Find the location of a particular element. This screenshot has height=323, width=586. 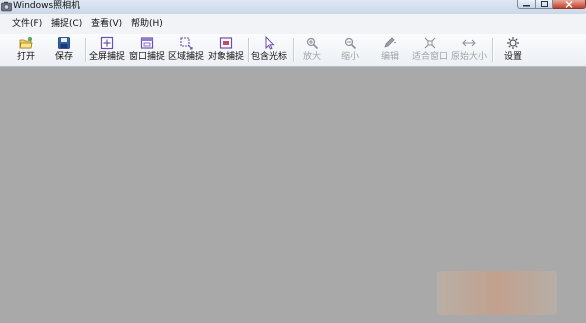

zoom-out-icon is located at coordinates (350, 43).